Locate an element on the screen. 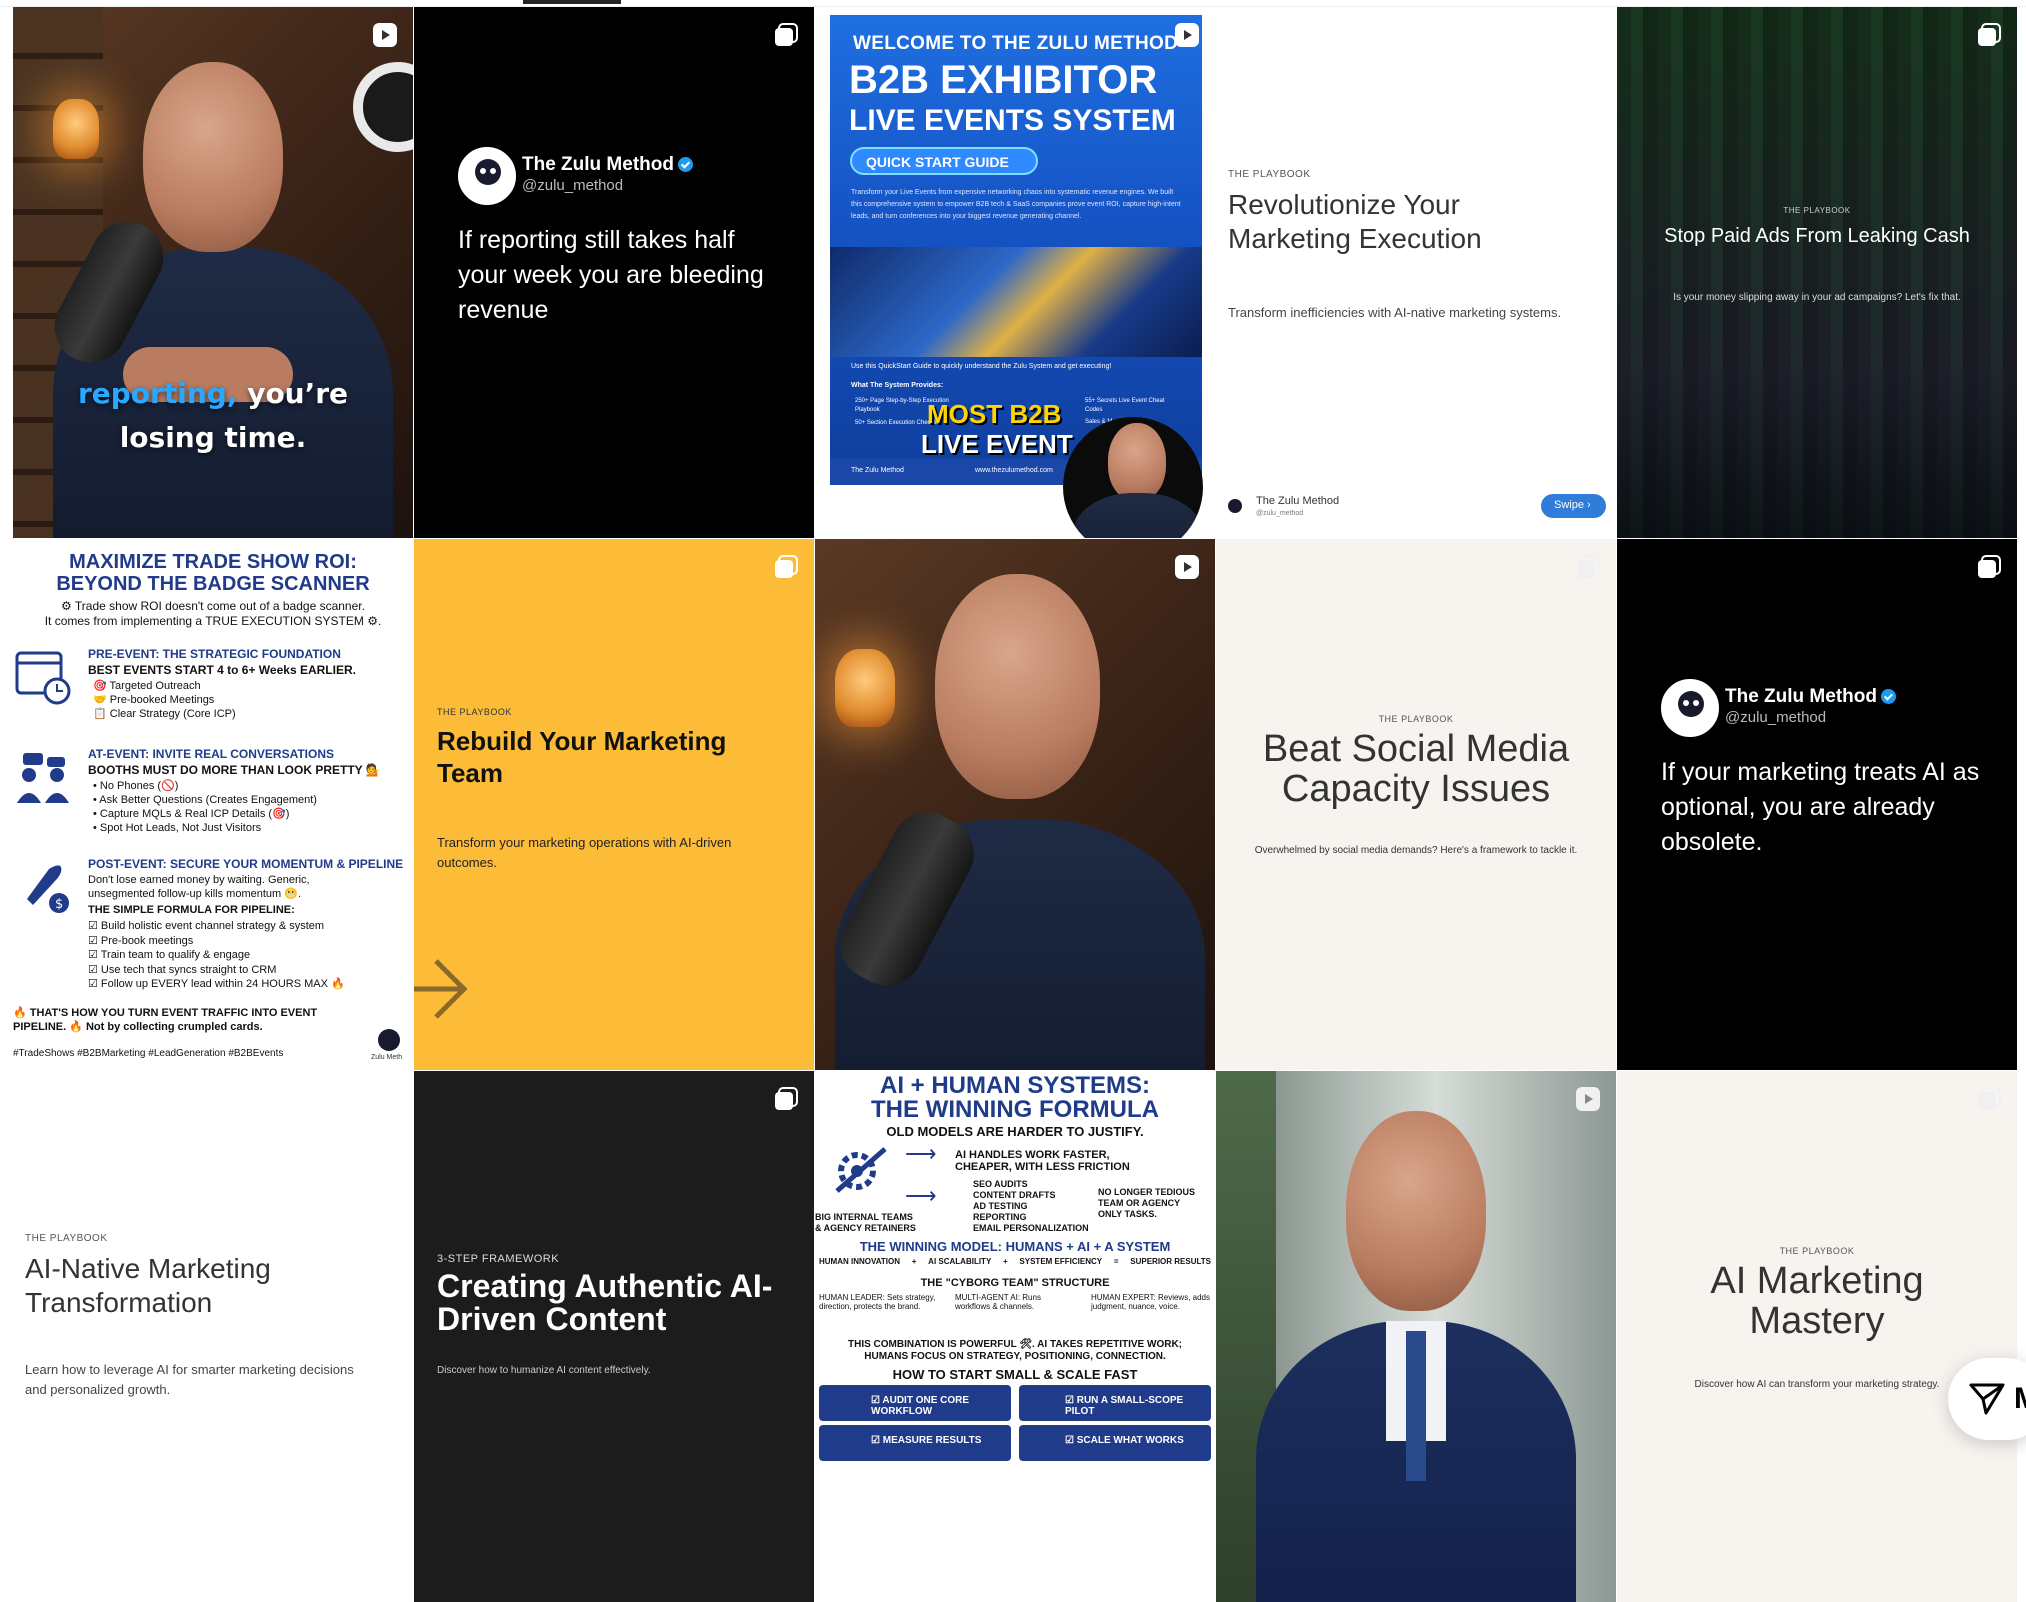  post-tile-reporting-reel: reporting, you’re losing time. is located at coordinates (213, 272).